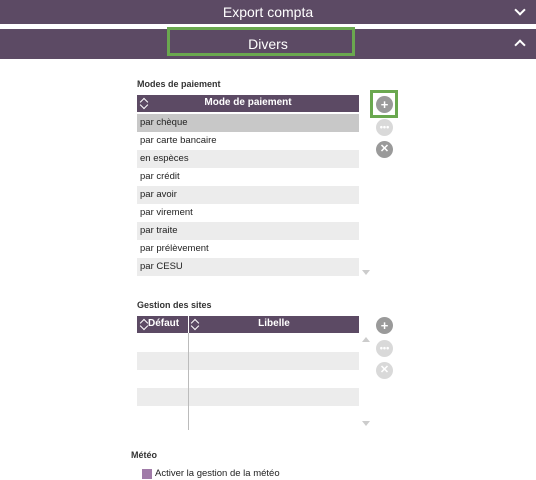 Image resolution: width=536 pixels, height=480 pixels. What do you see at coordinates (248, 123) in the screenshot?
I see `payment-row: par chèque` at bounding box center [248, 123].